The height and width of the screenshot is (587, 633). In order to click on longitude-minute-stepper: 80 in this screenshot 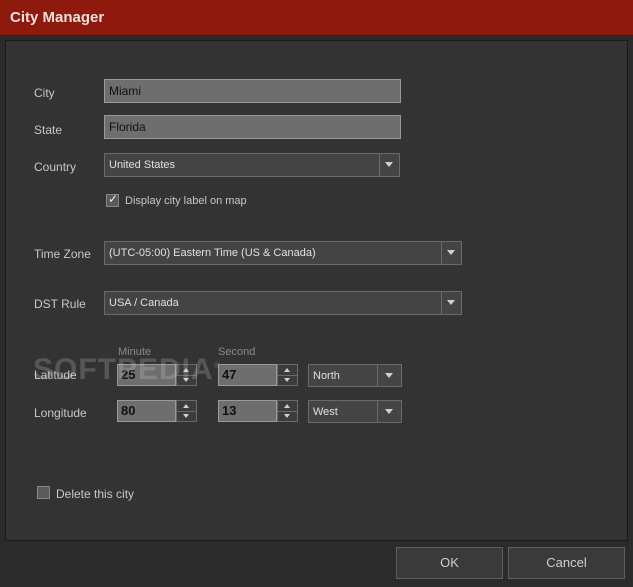, I will do `click(157, 411)`.